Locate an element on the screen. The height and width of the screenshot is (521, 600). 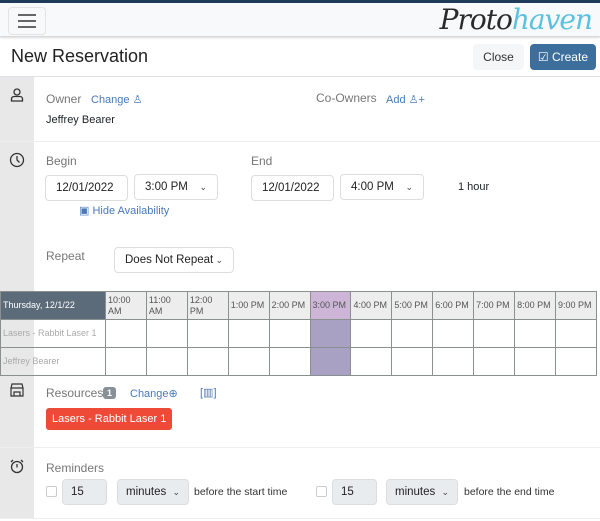
hamburger-icon is located at coordinates (27, 15).